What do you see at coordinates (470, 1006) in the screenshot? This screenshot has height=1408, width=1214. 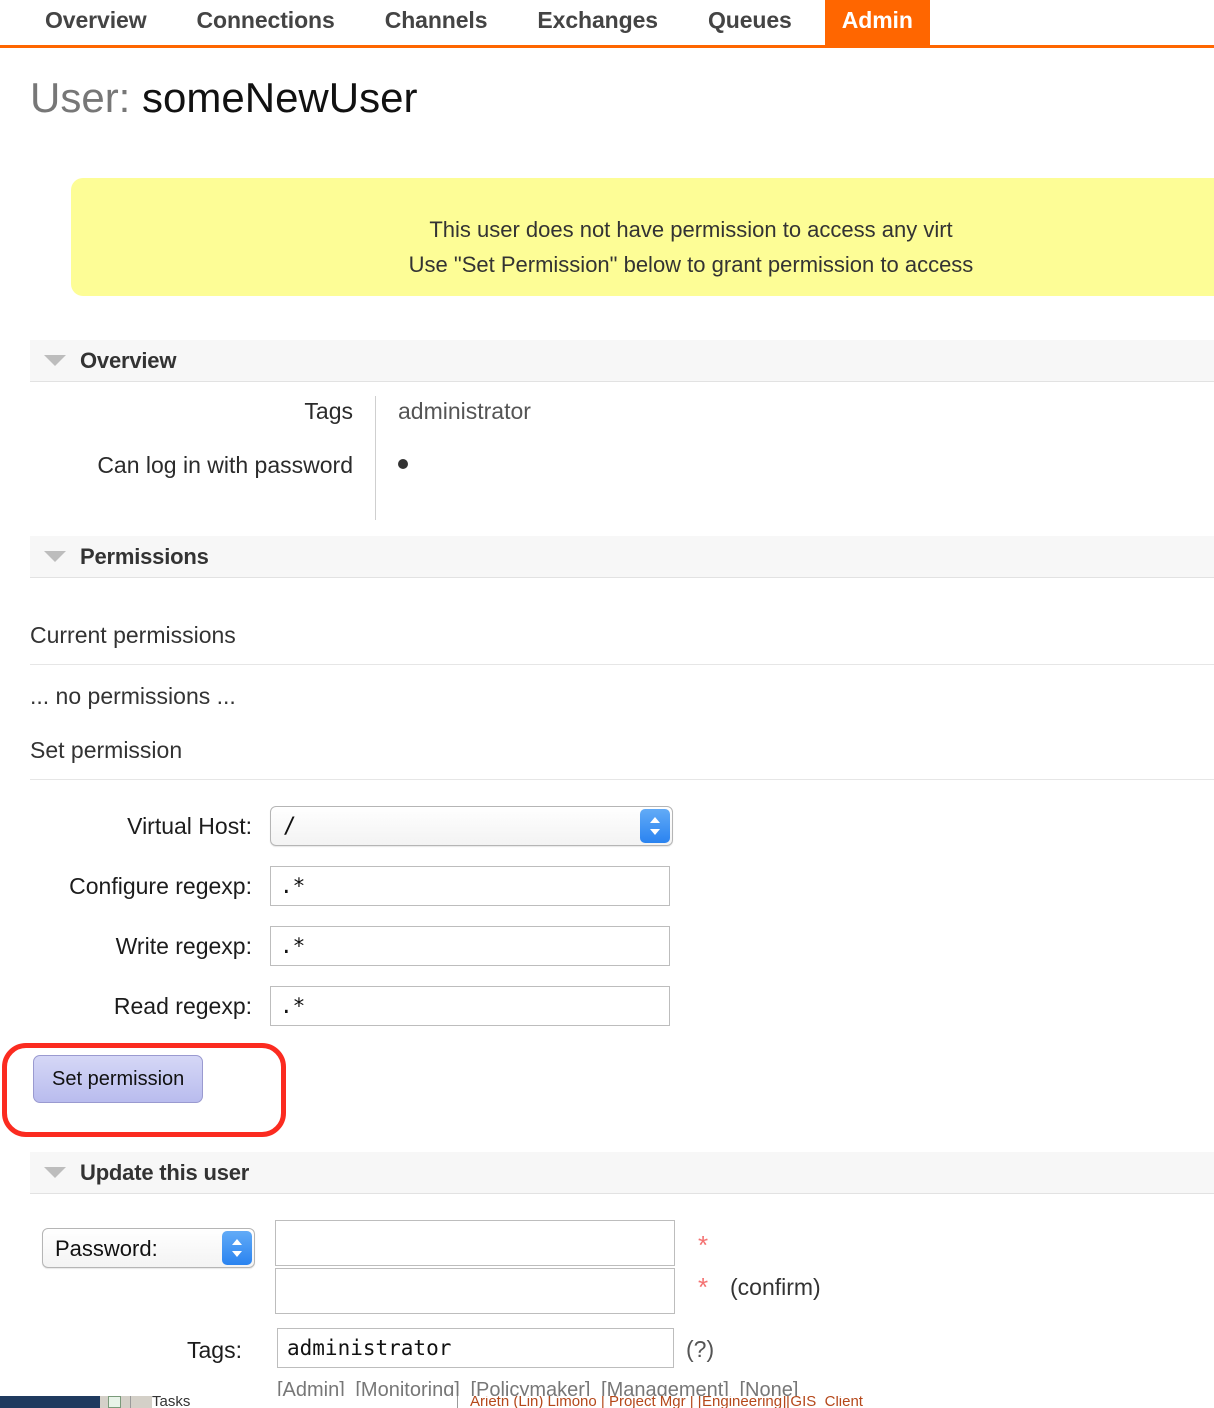 I see `read-regexp-input: .*` at bounding box center [470, 1006].